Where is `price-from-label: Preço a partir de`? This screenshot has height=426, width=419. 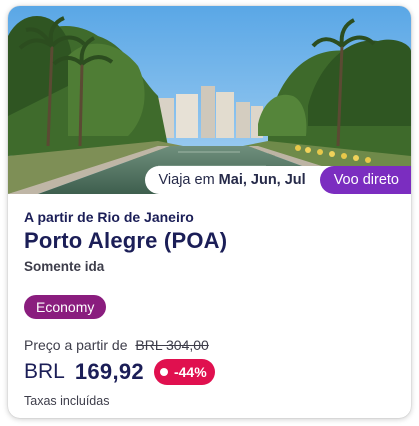 price-from-label: Preço a partir de is located at coordinates (76, 345).